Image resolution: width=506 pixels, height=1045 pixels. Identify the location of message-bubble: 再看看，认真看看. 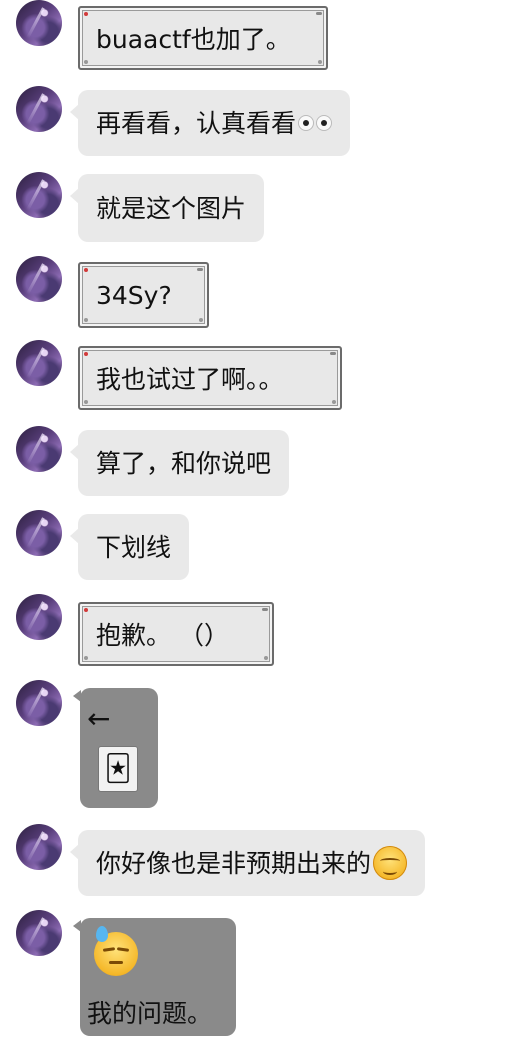
(210, 123).